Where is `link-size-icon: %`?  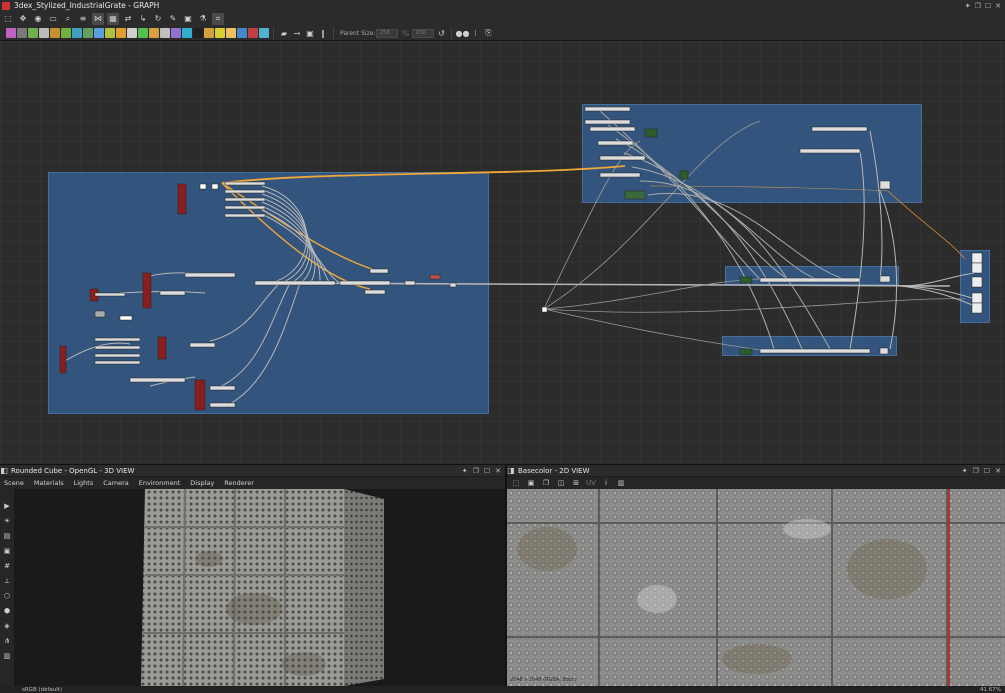
link-size-icon: % is located at coordinates (405, 33).